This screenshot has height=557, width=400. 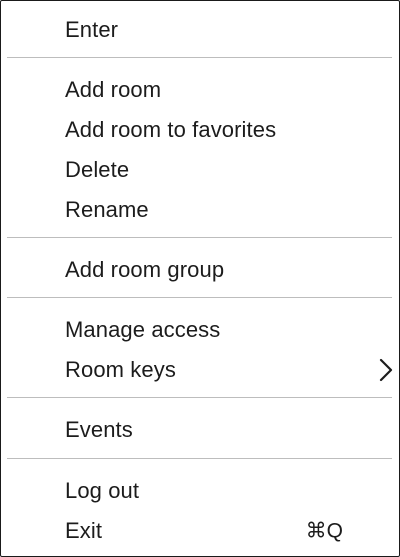 I want to click on menu-item-label: Delete, so click(x=97, y=169).